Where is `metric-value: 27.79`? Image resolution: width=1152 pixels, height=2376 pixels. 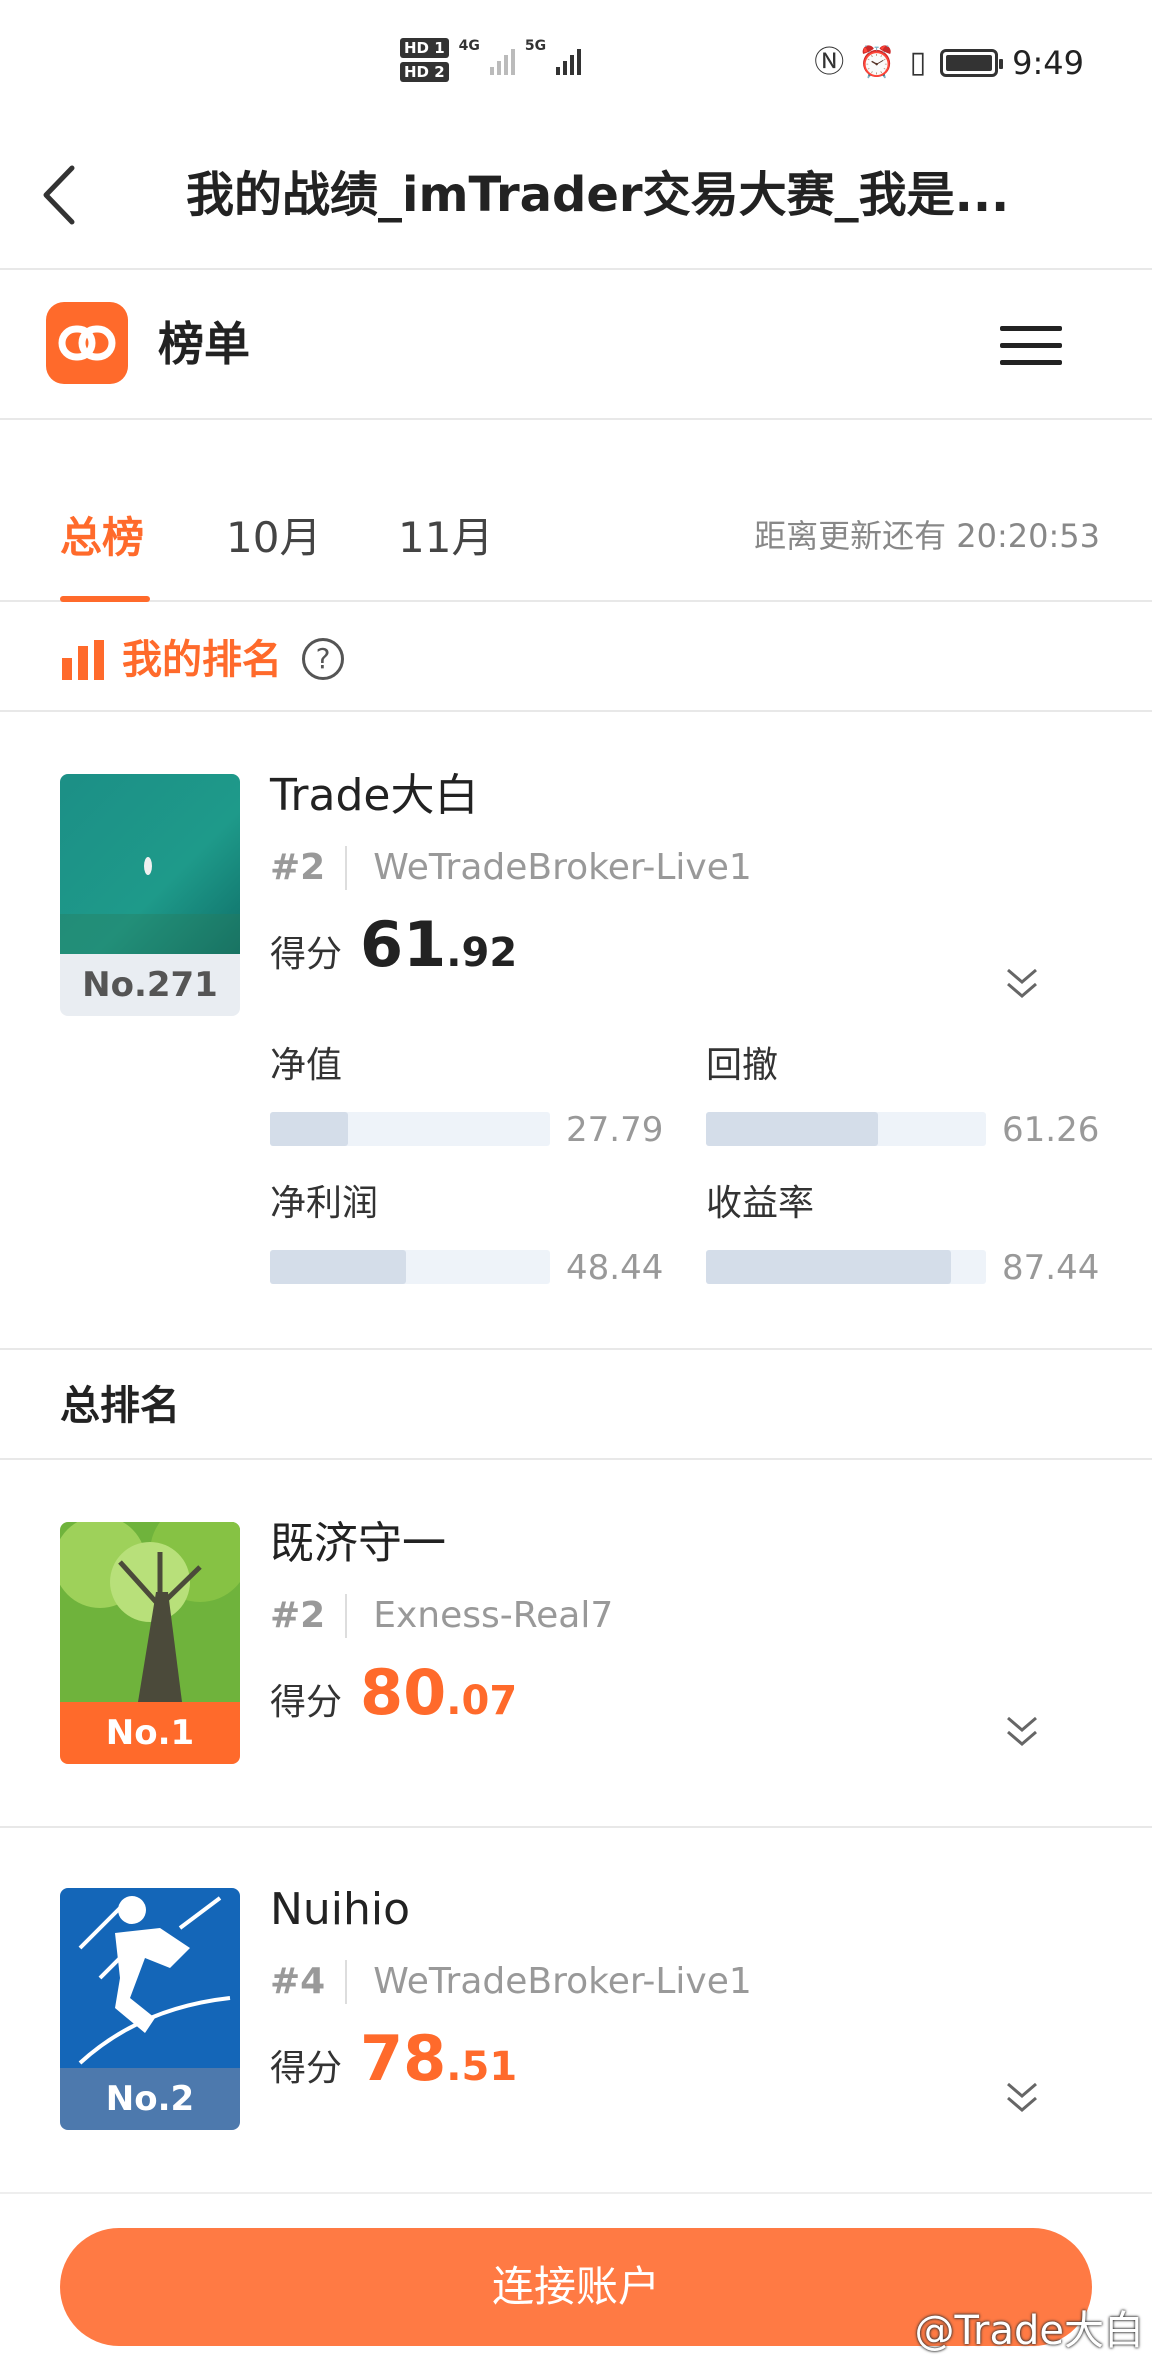
metric-value: 27.79 is located at coordinates (615, 1130).